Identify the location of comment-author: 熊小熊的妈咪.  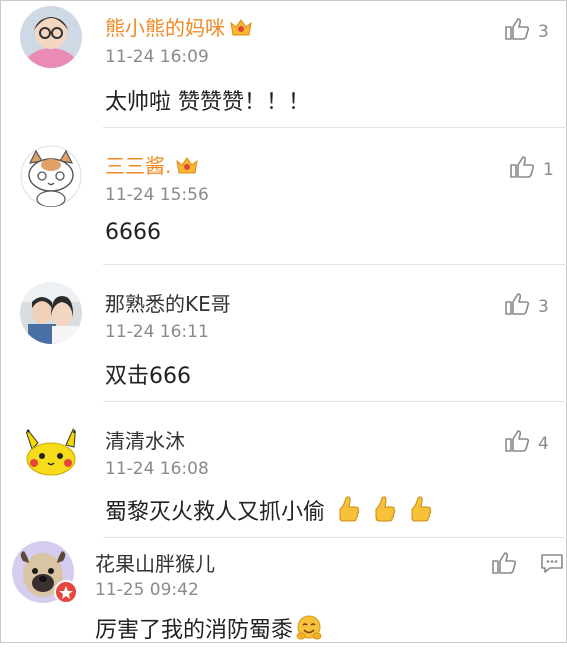
(179, 27).